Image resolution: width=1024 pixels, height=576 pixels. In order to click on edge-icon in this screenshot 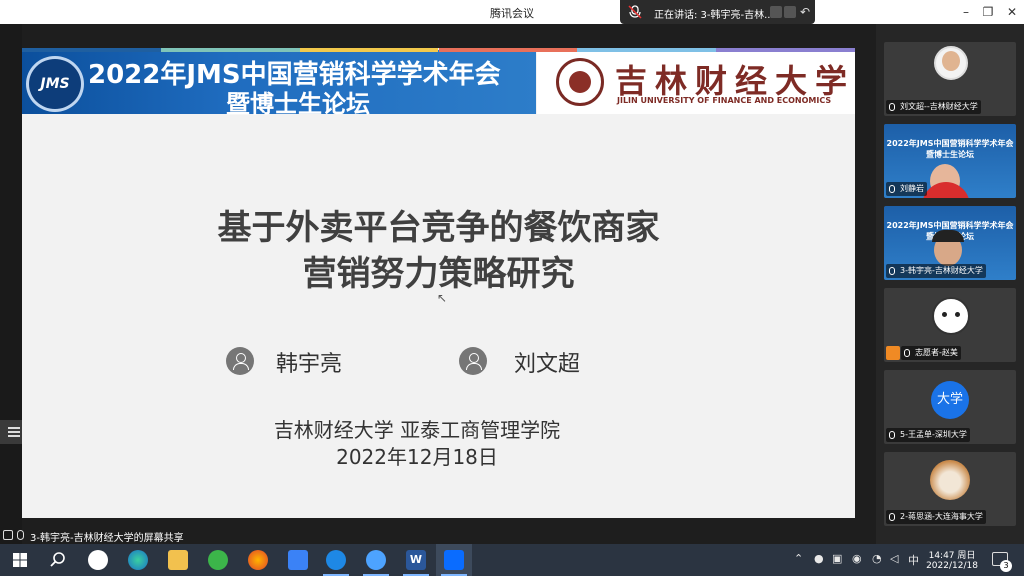, I will do `click(138, 560)`.